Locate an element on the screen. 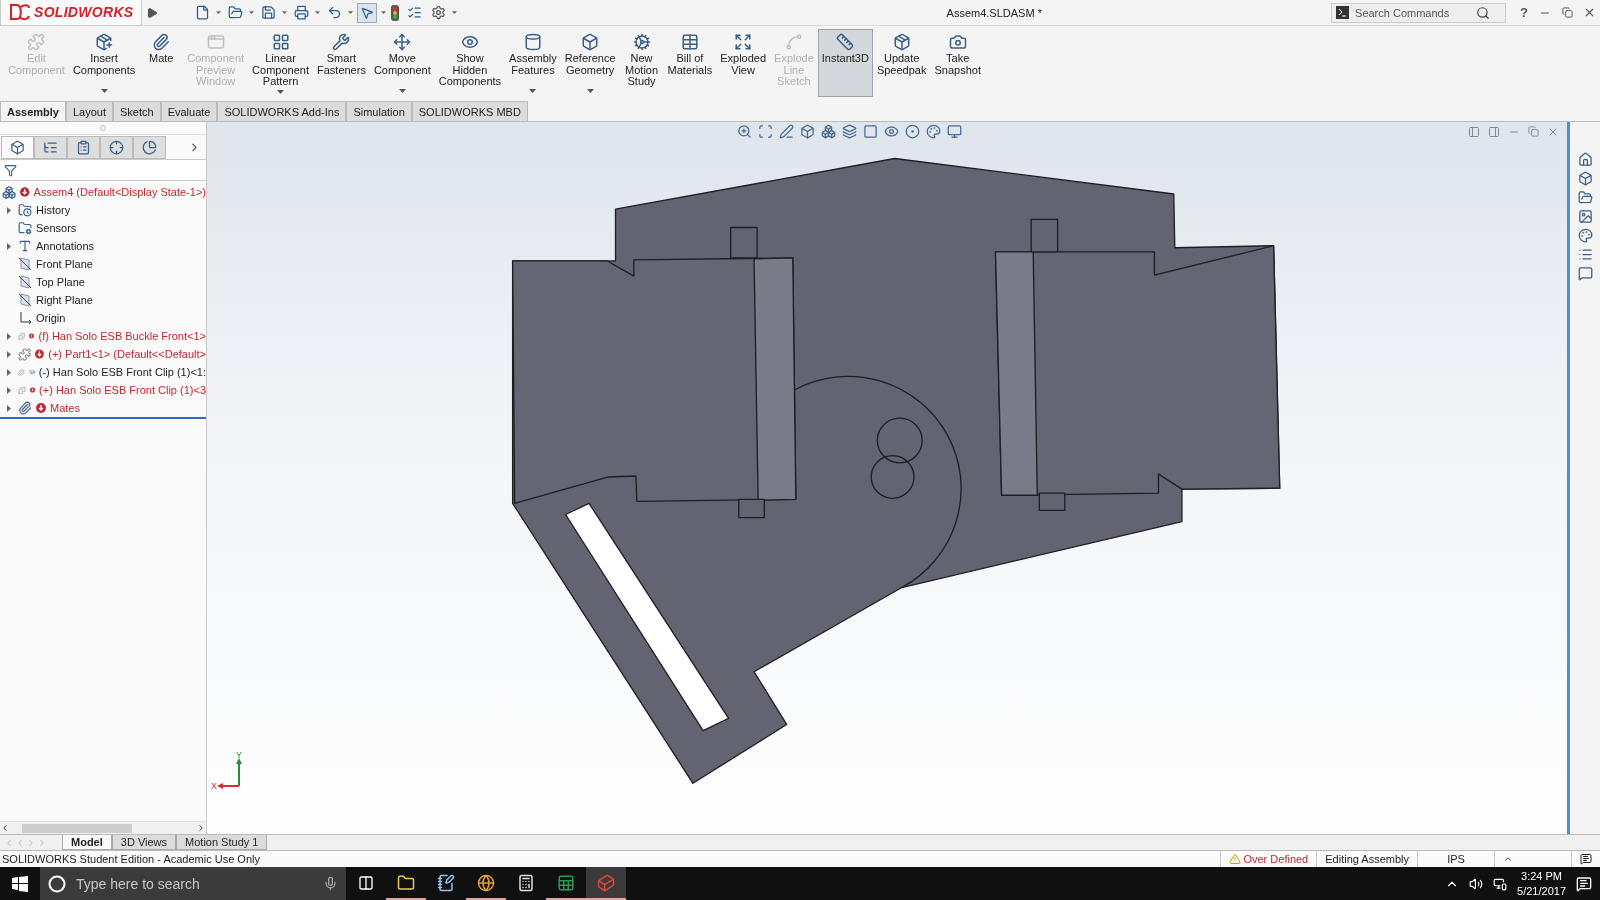 The height and width of the screenshot is (900, 1600). tree-item: Sensors is located at coordinates (56, 228).